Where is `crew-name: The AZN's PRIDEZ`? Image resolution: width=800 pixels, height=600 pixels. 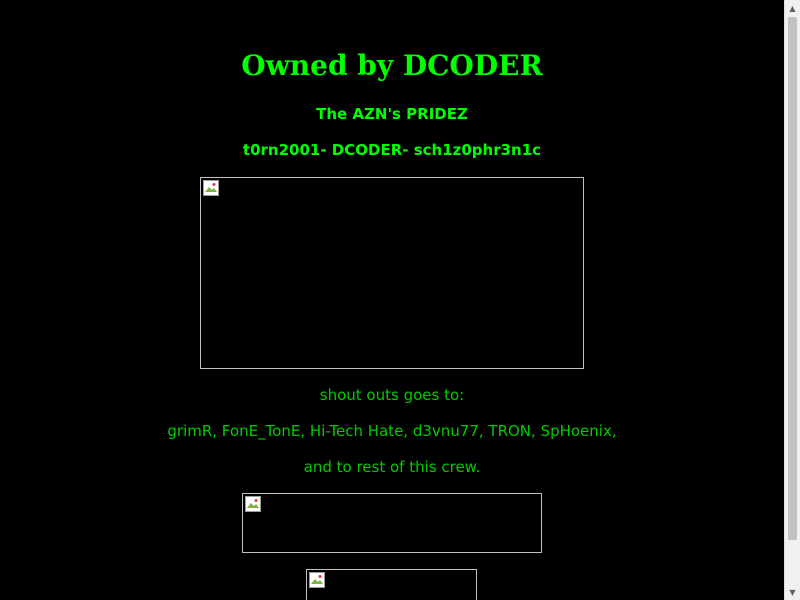
crew-name: The AZN's PRIDEZ is located at coordinates (392, 114).